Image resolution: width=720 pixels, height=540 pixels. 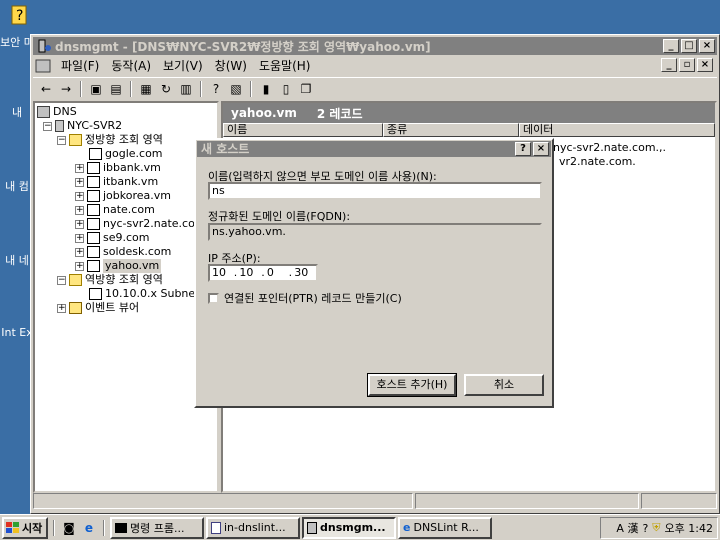 What do you see at coordinates (46, 89) in the screenshot?
I see `back-icon: ←` at bounding box center [46, 89].